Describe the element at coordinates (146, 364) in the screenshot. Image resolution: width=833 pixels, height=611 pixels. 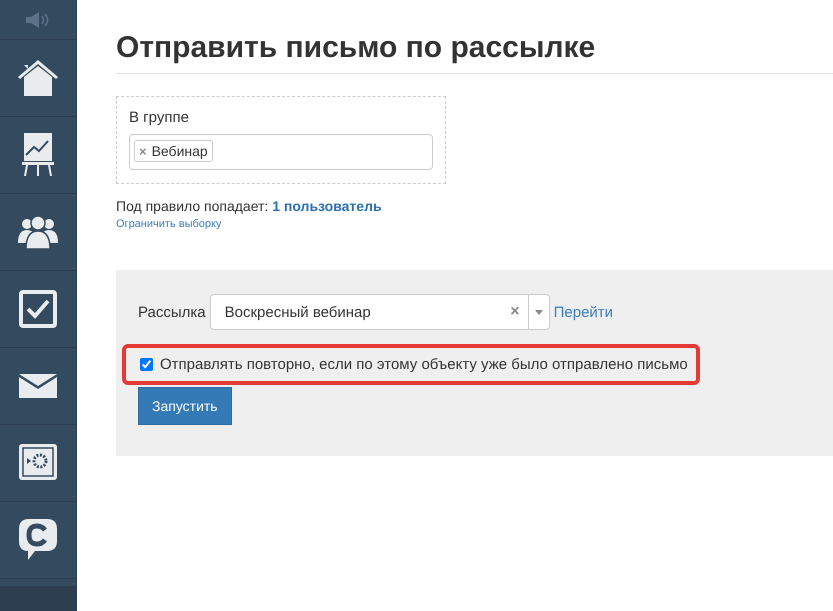
I see `resend-checkbox` at that location.